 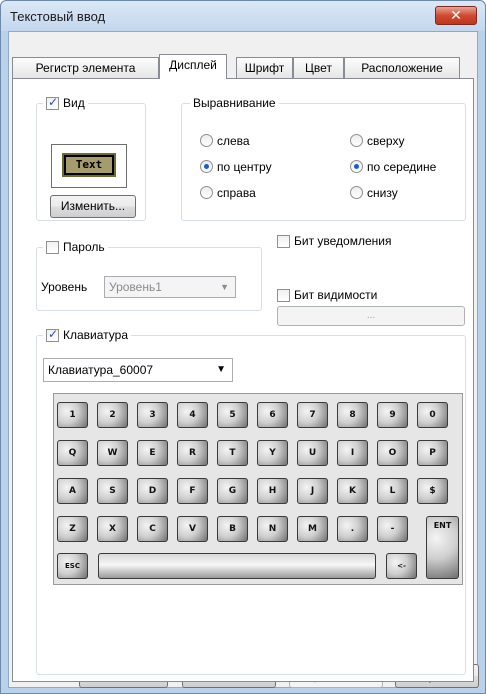 I want to click on align-center-label: по центру, so click(x=244, y=167).